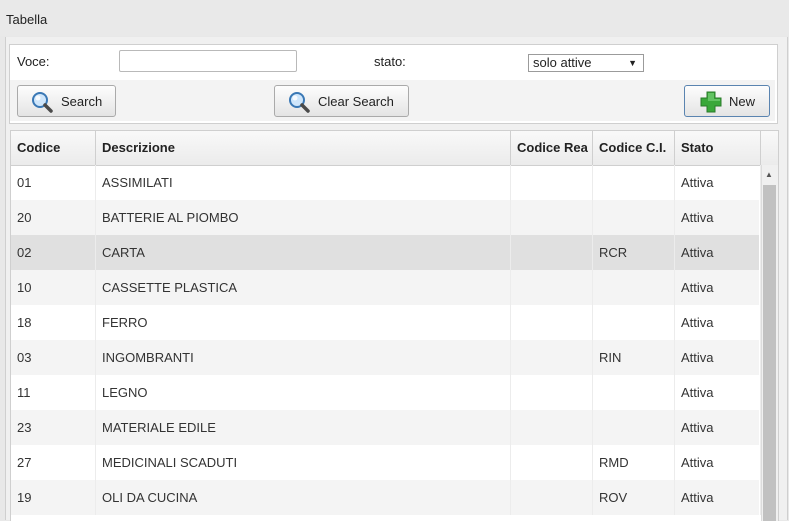 The height and width of the screenshot is (521, 789). What do you see at coordinates (82, 101) in the screenshot?
I see `search-button-label: Search` at bounding box center [82, 101].